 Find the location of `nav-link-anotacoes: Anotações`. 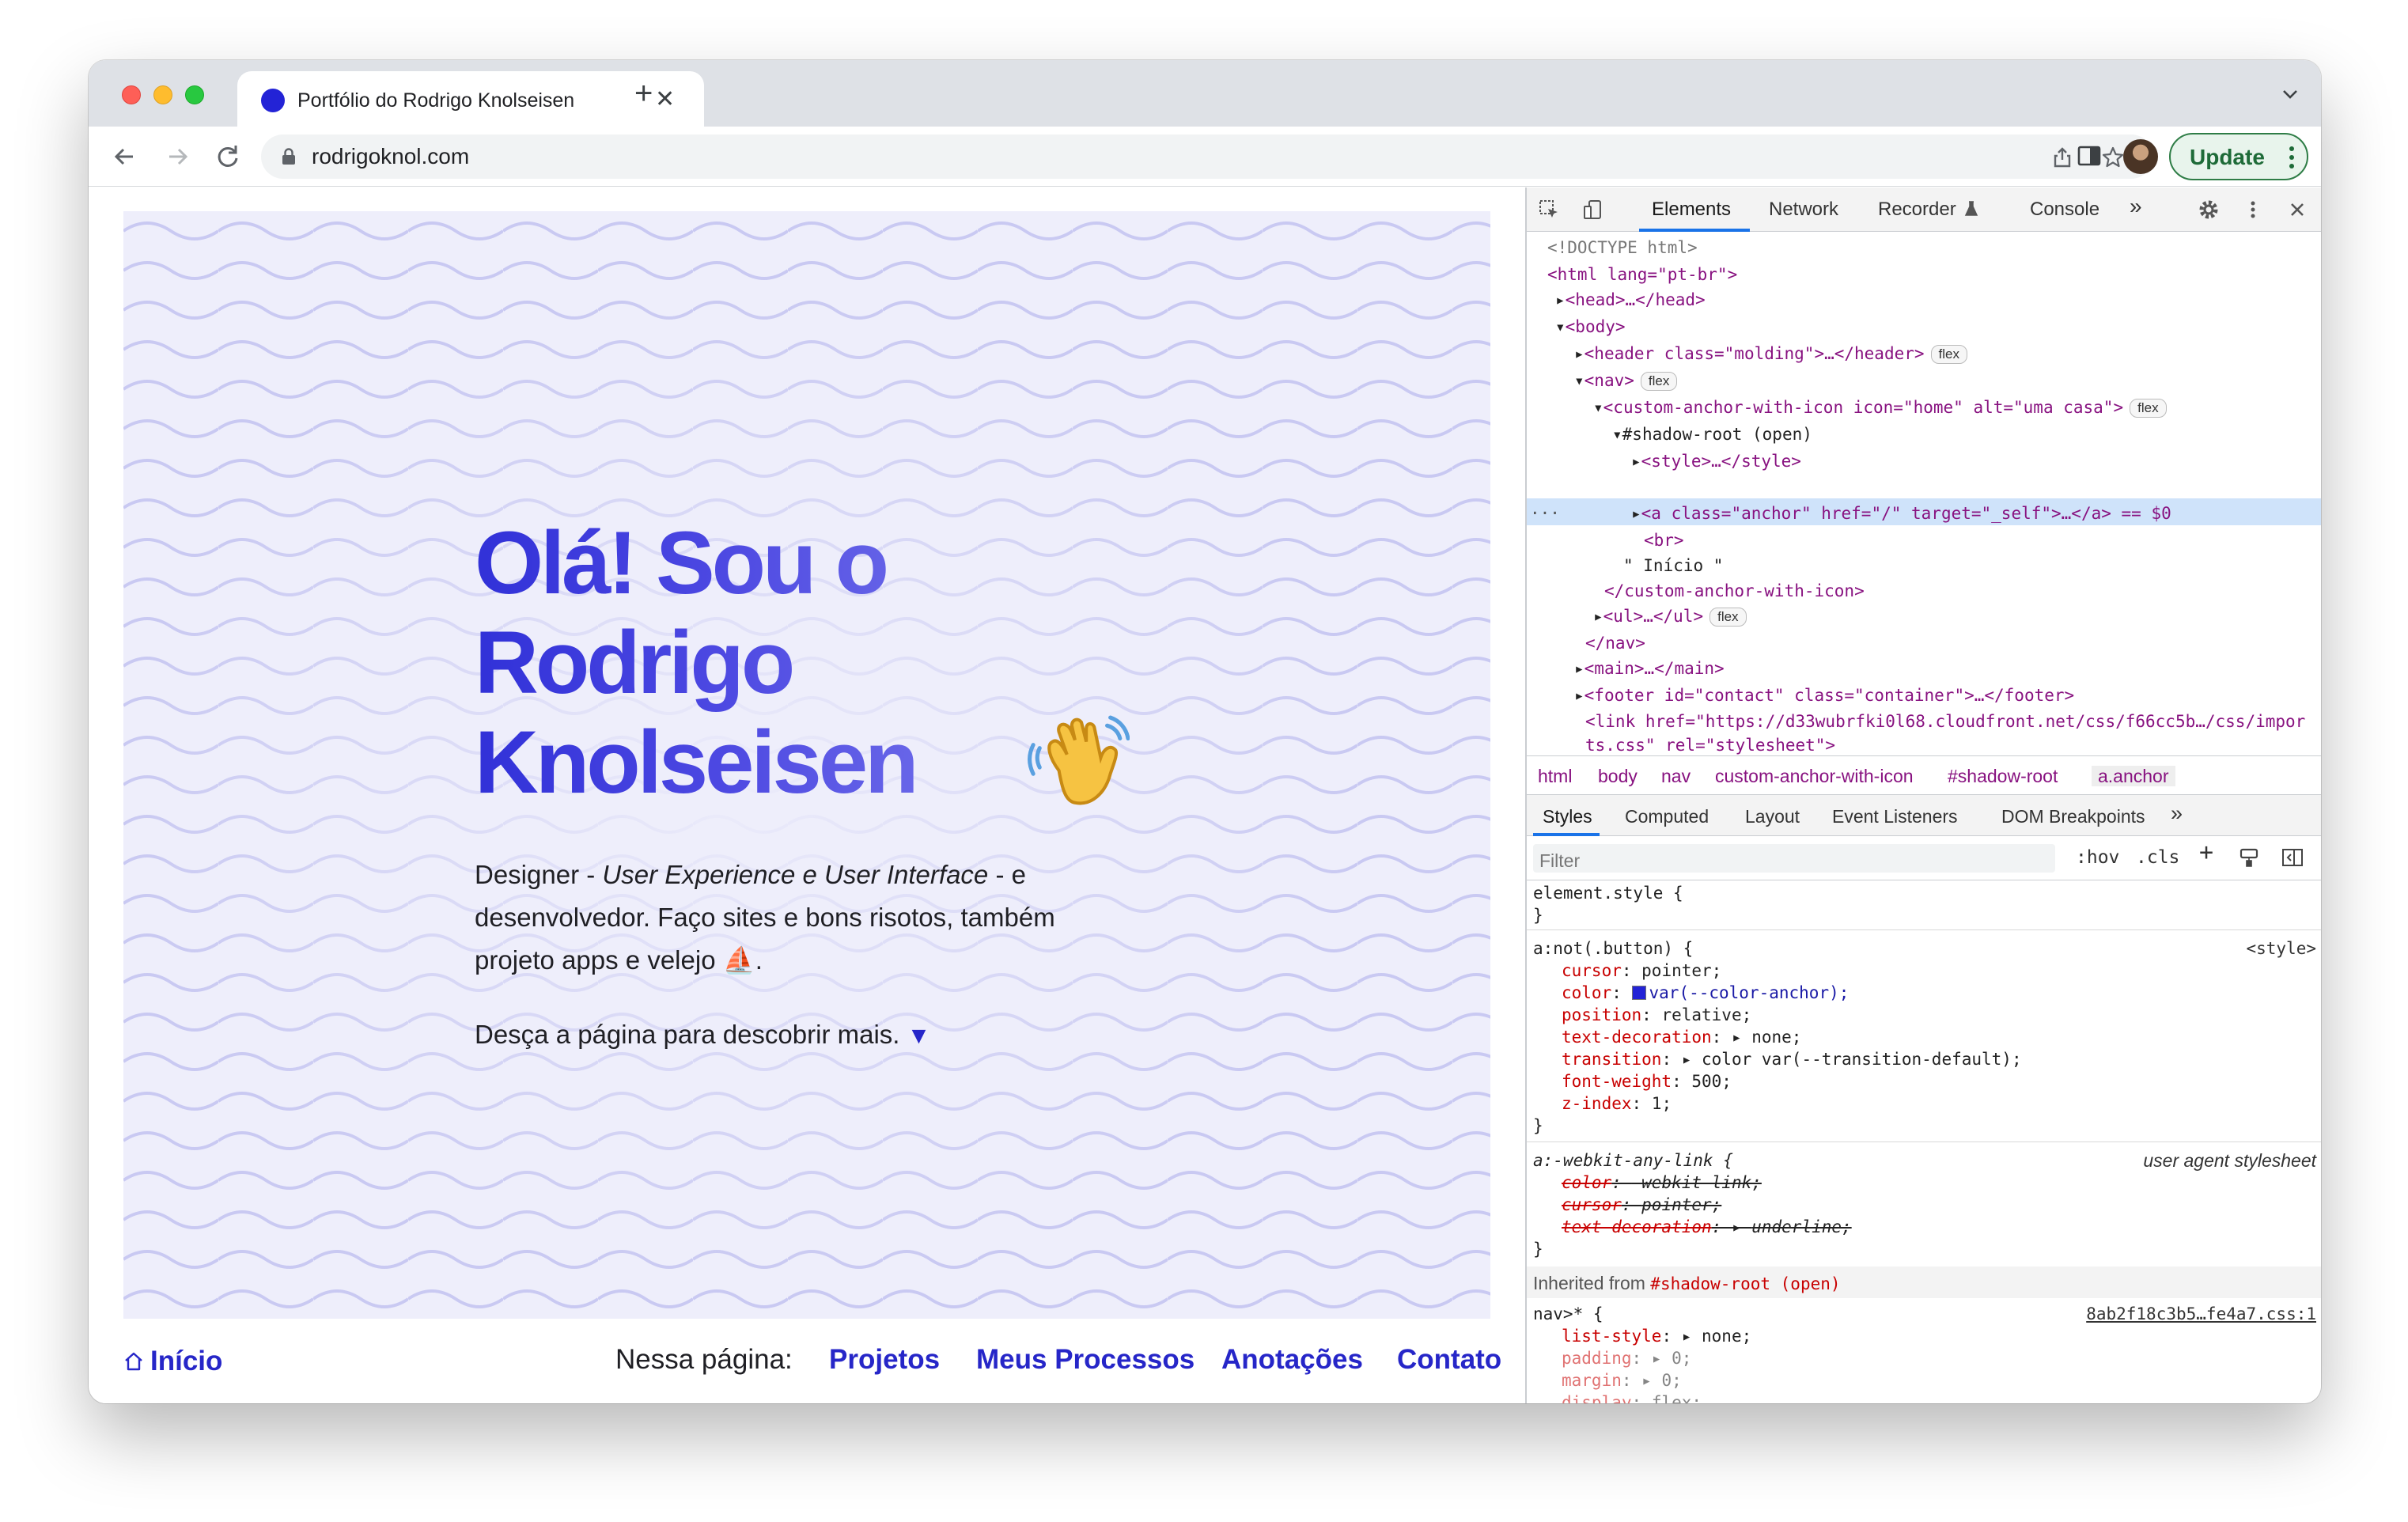

nav-link-anotacoes: Anotações is located at coordinates (1292, 1360).